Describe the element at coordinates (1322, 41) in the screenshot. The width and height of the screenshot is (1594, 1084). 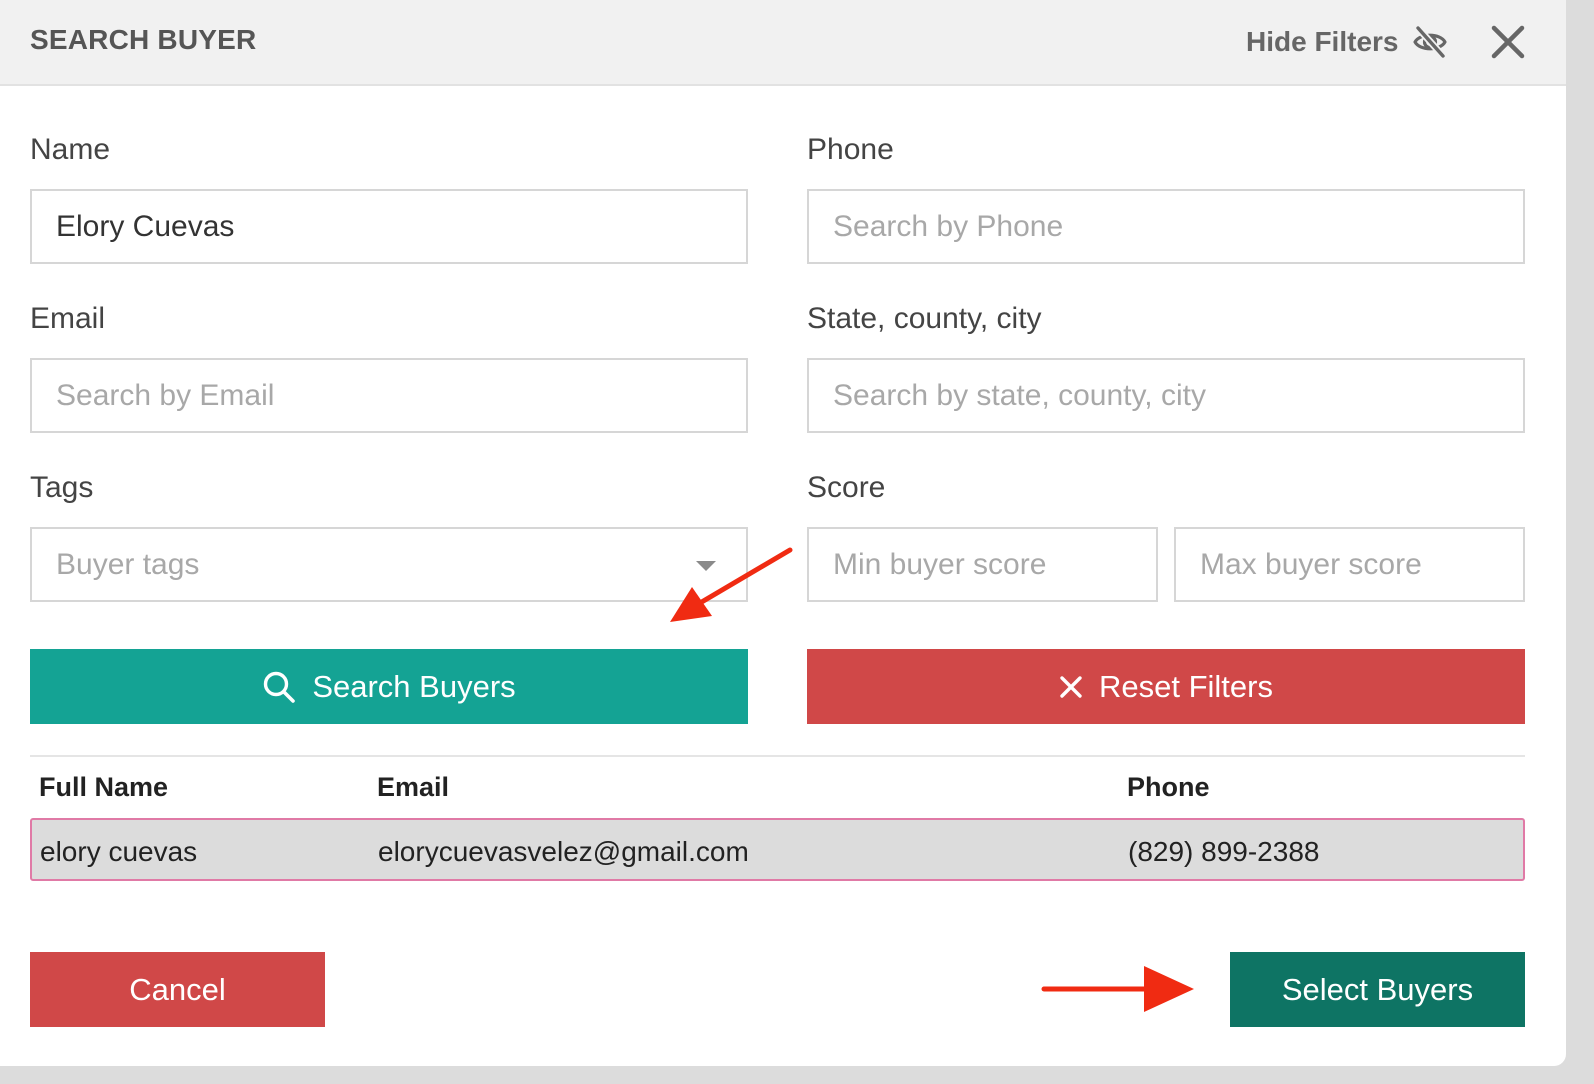
I see `hide-filters-label: Hide Filters` at that location.